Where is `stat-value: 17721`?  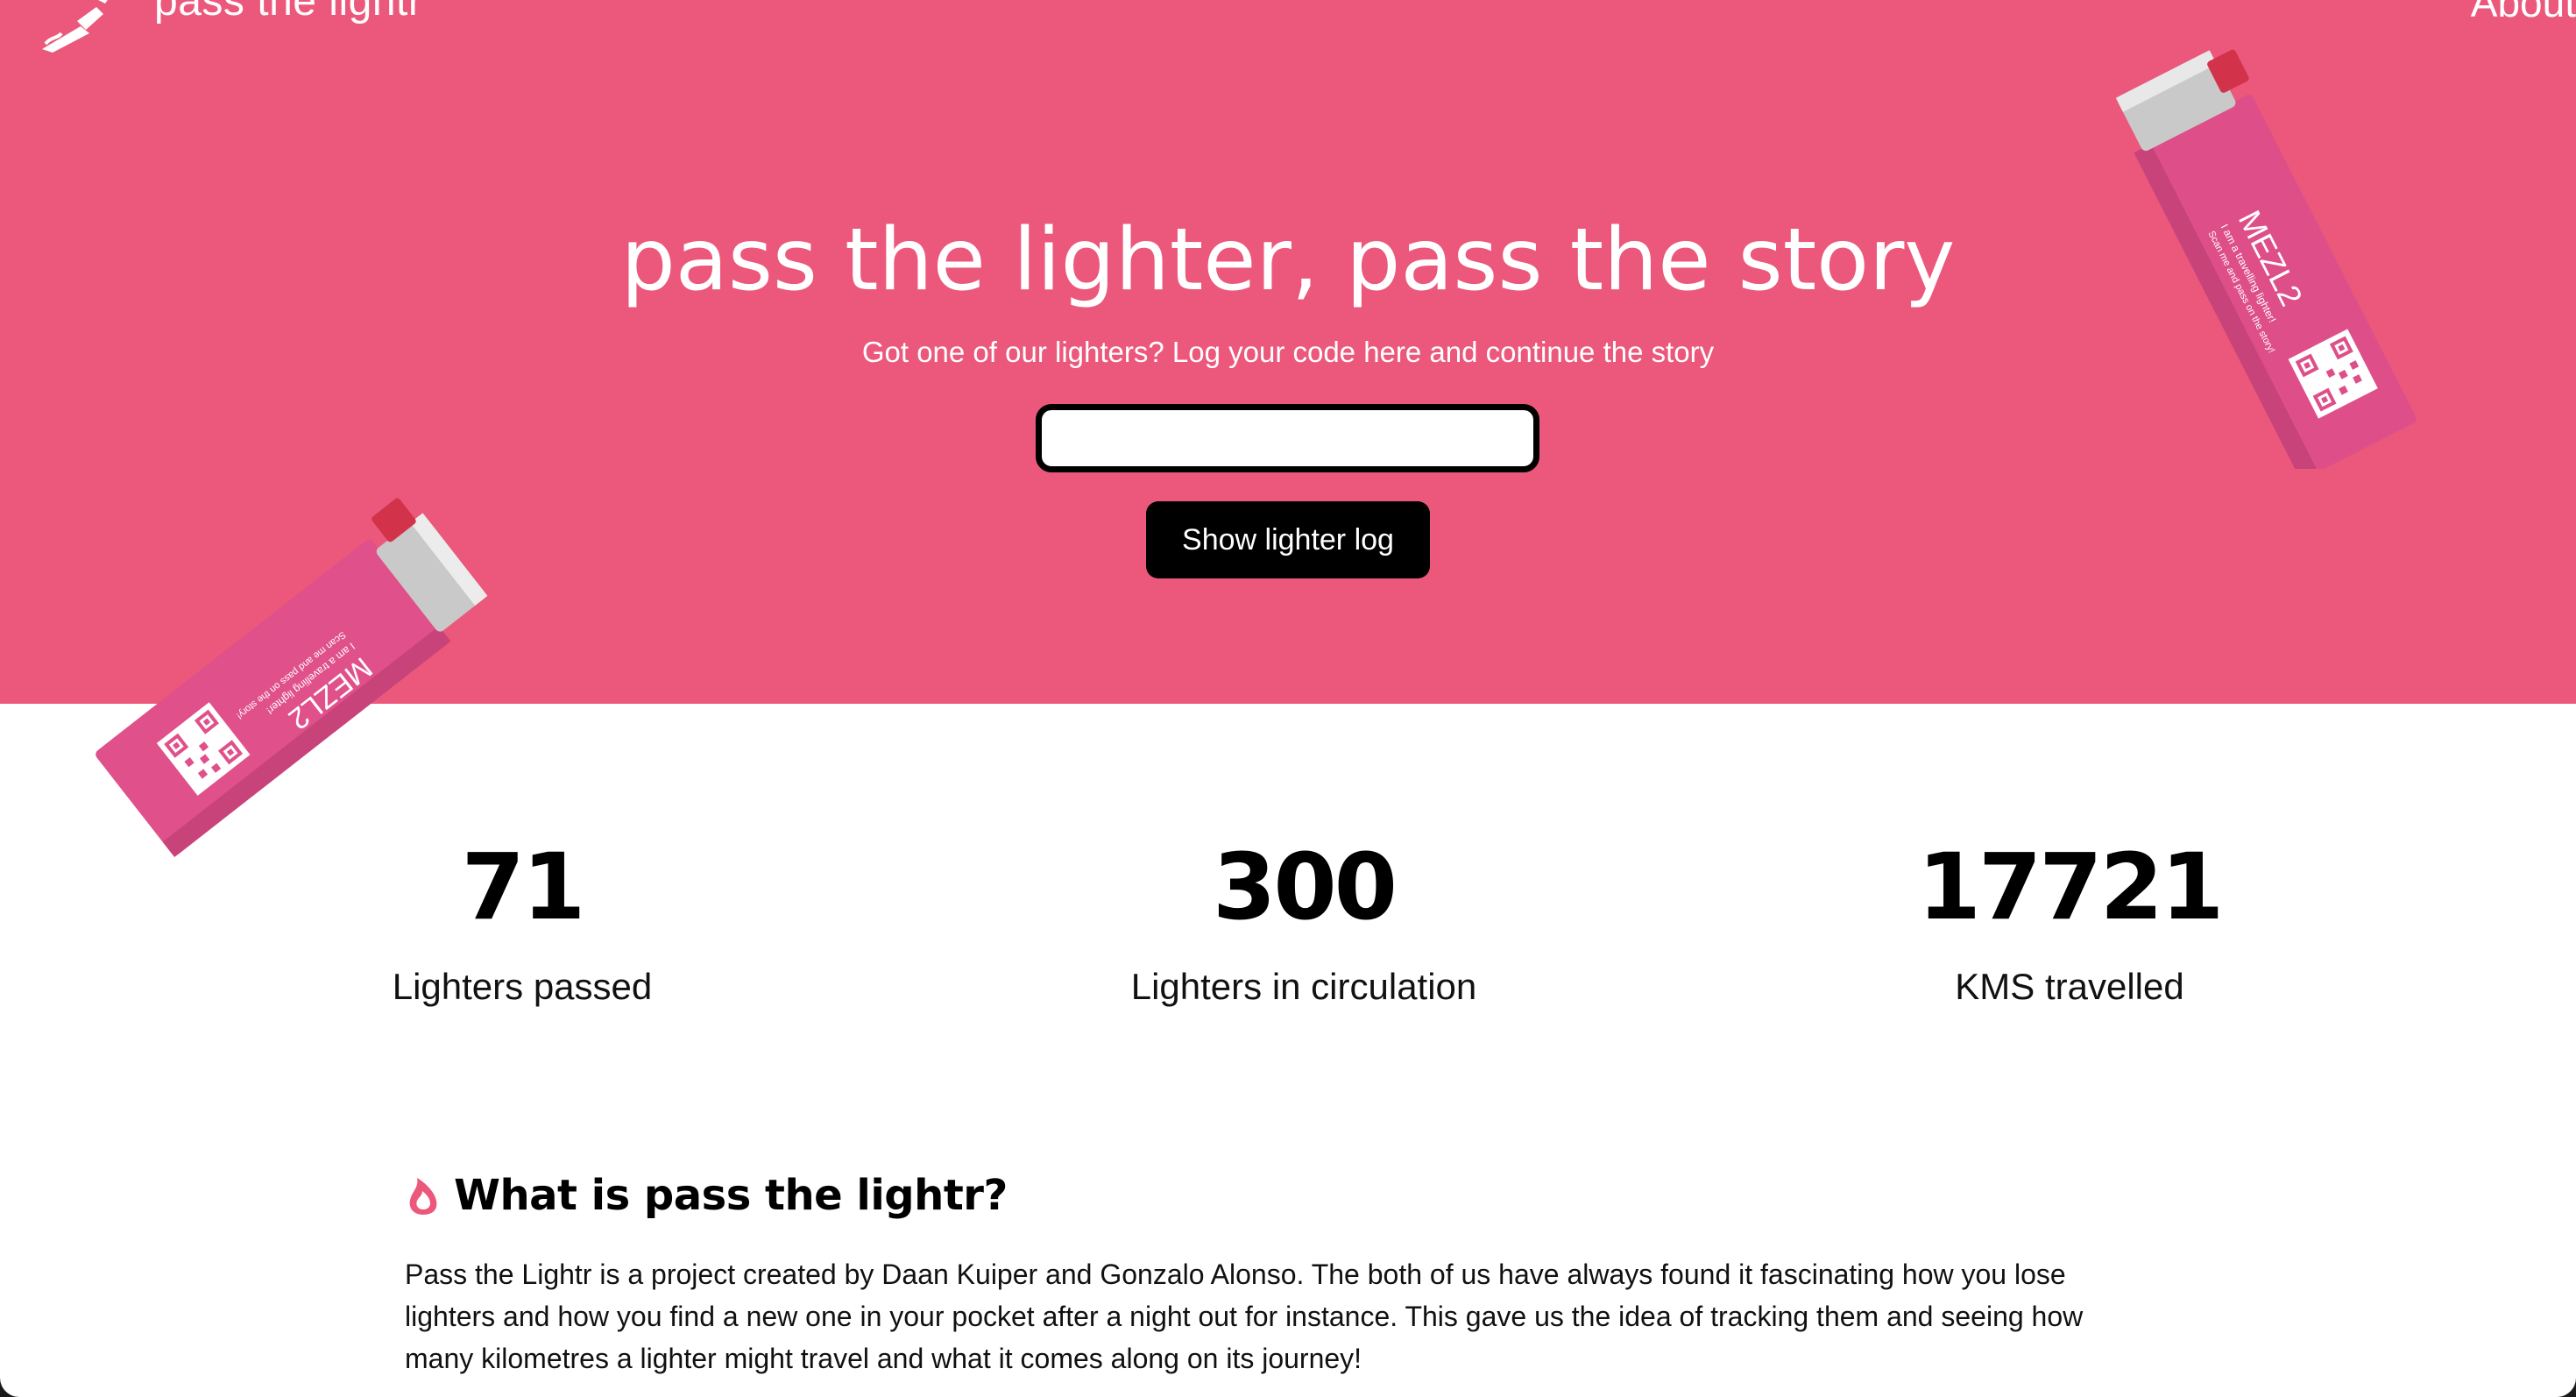
stat-value: 17721 is located at coordinates (2071, 886).